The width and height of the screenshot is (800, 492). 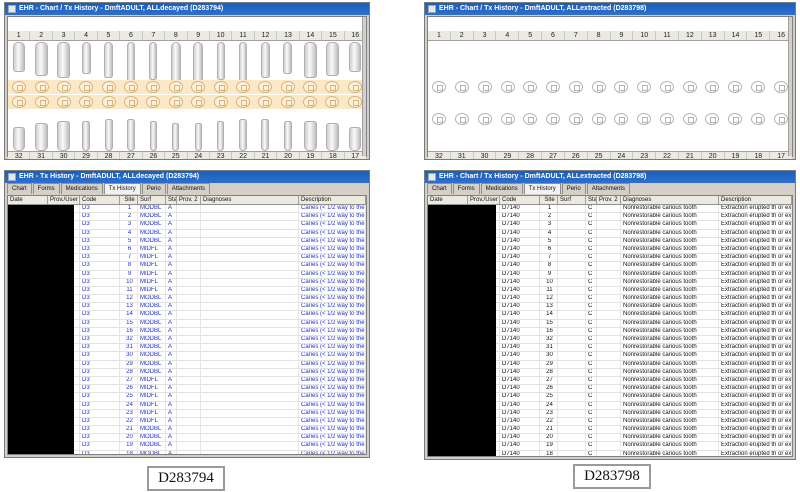 I want to click on tooth-number: 13, so click(x=712, y=35).